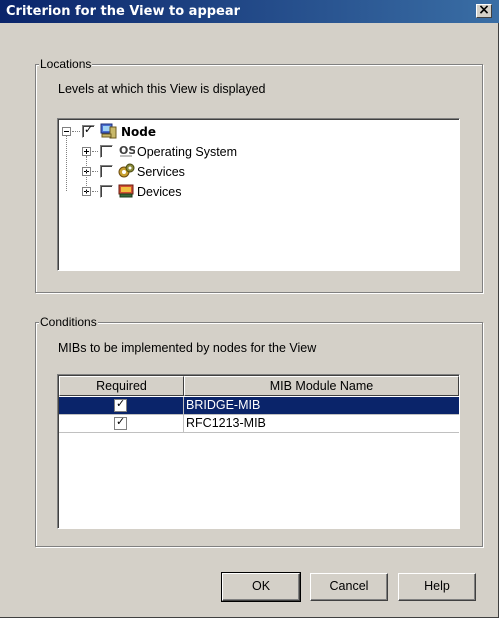 The image size is (499, 618). I want to click on table-row: ✓ BRIDGE-MIB, so click(259, 406).